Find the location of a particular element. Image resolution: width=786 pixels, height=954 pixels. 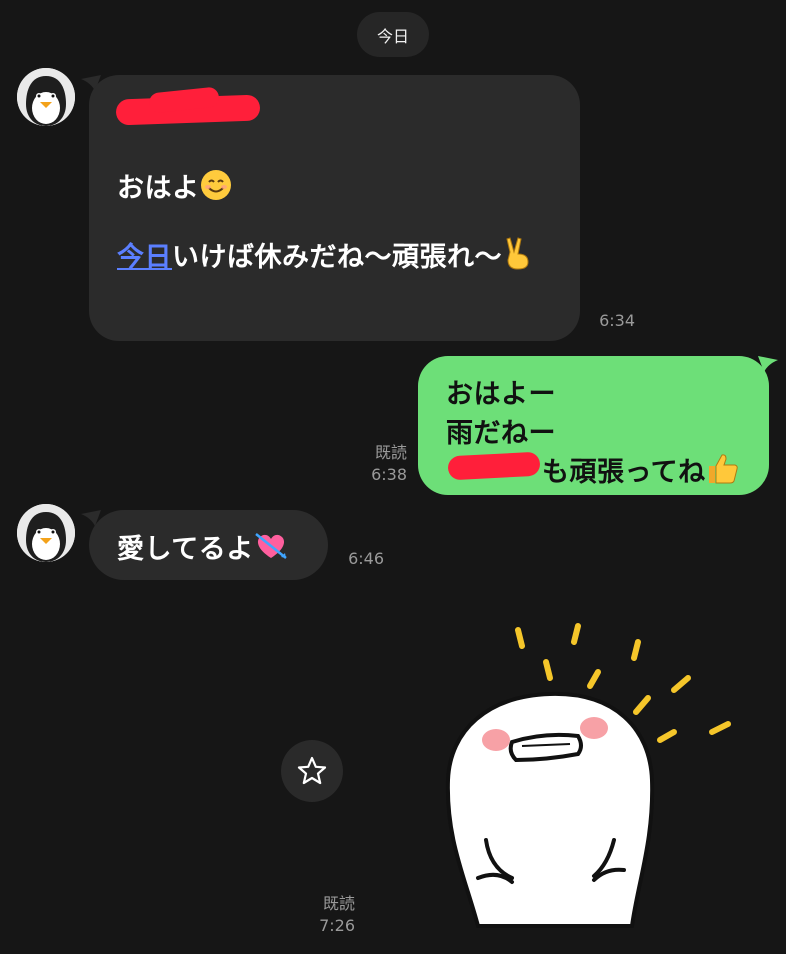

smiling-face-emoji is located at coordinates (216, 188).